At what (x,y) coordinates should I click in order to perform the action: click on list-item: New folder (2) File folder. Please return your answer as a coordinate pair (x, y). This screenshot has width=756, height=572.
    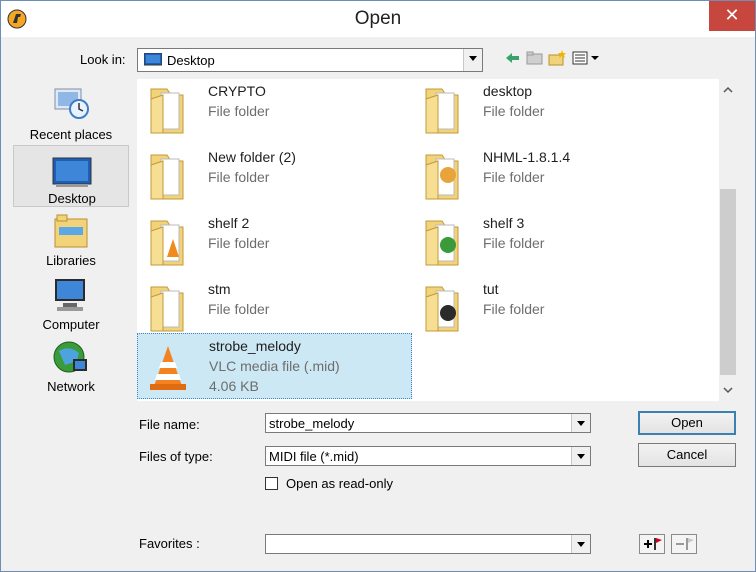
    Looking at the image, I should click on (274, 176).